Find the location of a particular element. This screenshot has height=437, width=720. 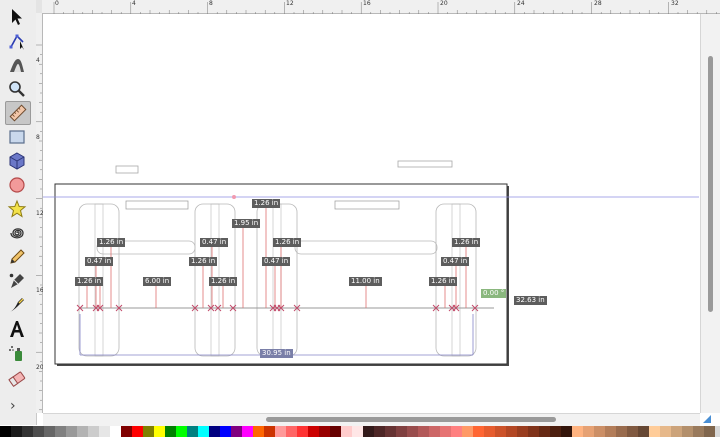

cube-icon is located at coordinates (17, 161).